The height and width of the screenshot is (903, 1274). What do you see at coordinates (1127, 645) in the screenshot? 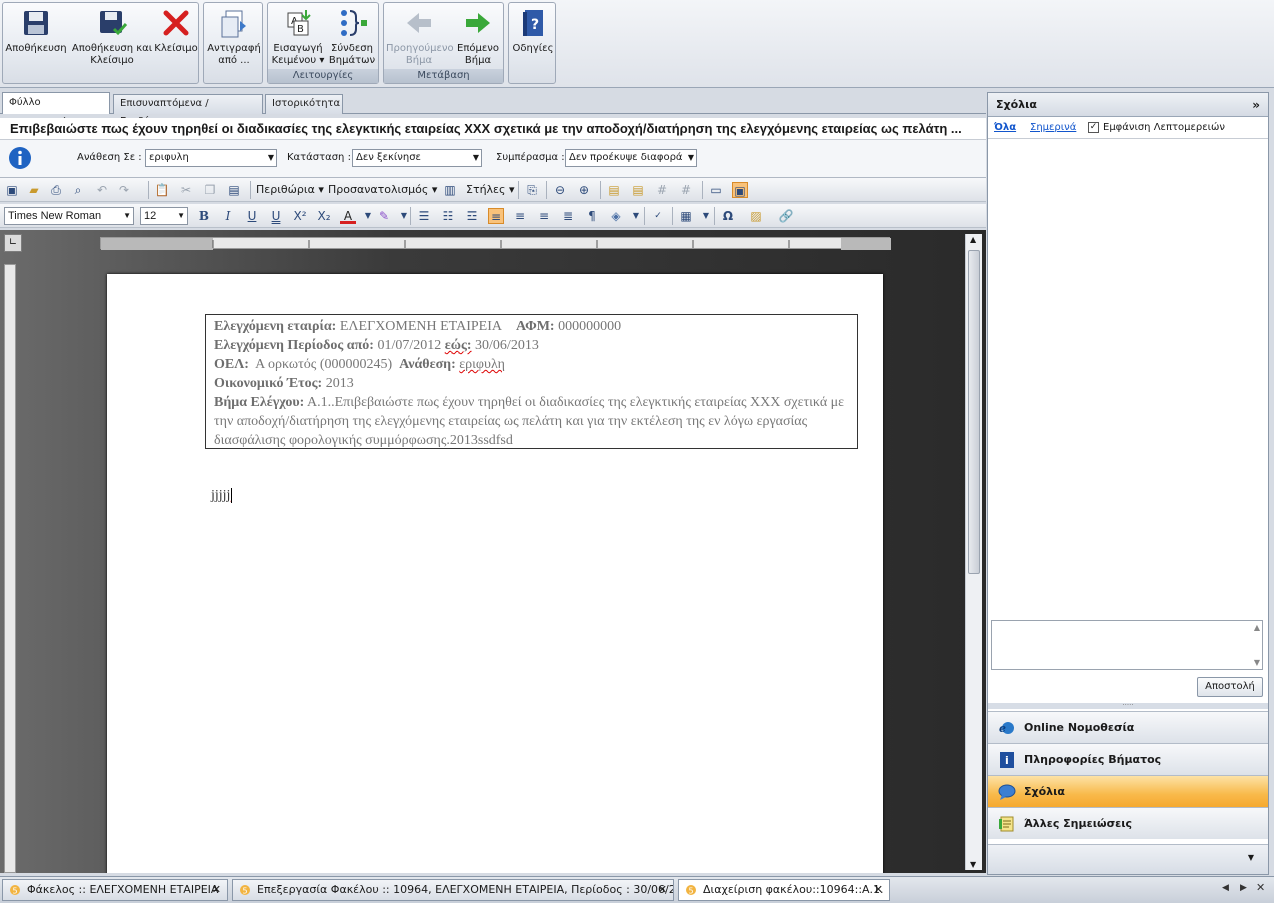
I see `comment-input: ▲ ▼` at bounding box center [1127, 645].